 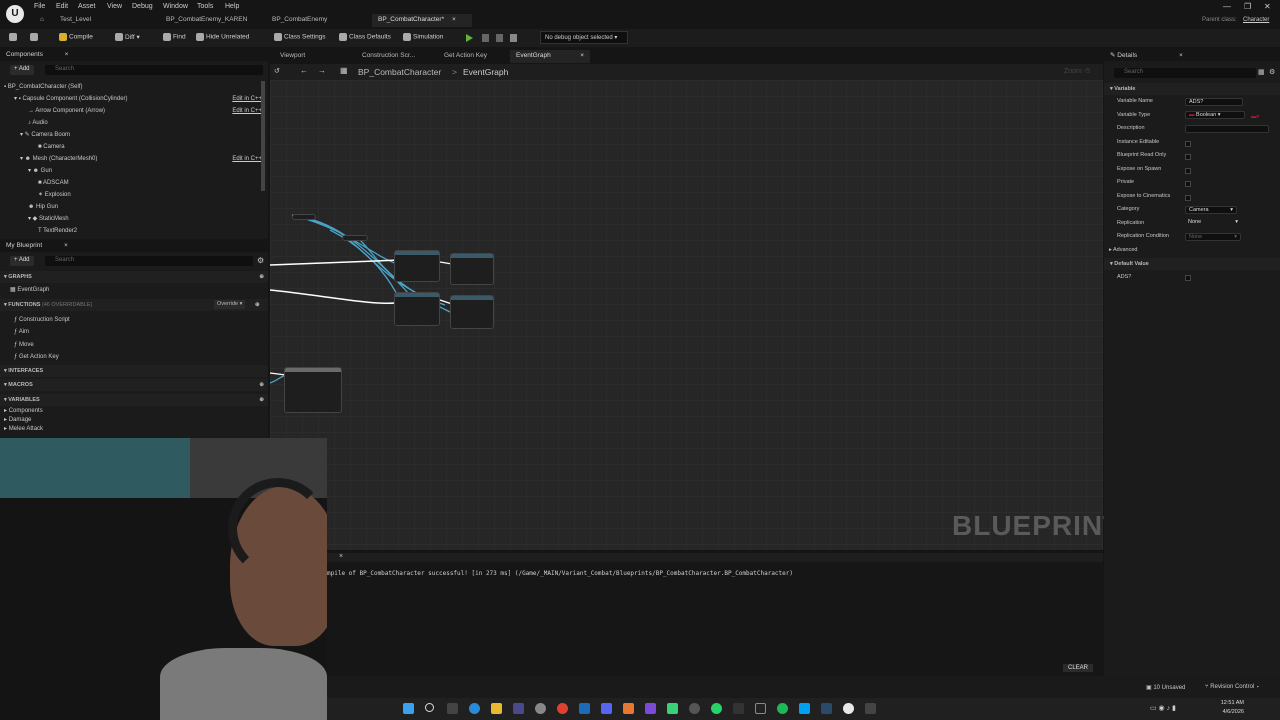 What do you see at coordinates (1227, 6) in the screenshot?
I see `minimize-icon: —` at bounding box center [1227, 6].